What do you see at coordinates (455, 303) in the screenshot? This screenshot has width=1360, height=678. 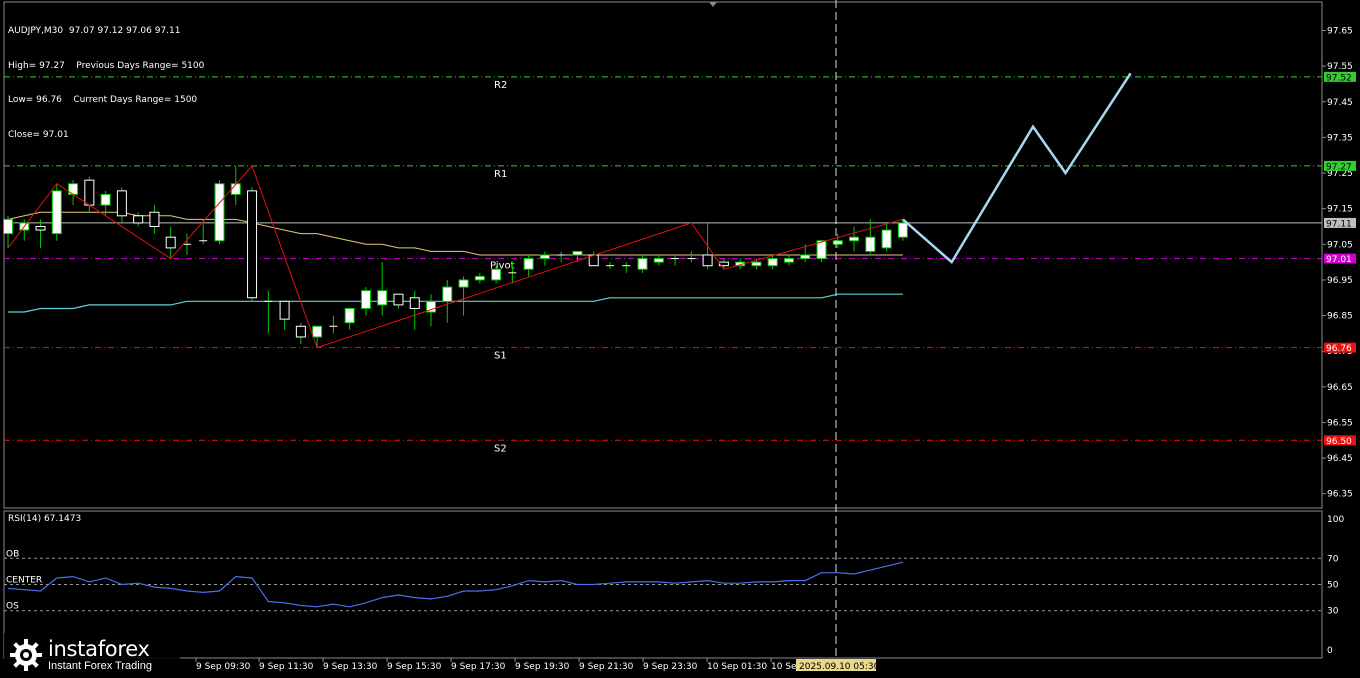 I see `slow-moving-average-line` at bounding box center [455, 303].